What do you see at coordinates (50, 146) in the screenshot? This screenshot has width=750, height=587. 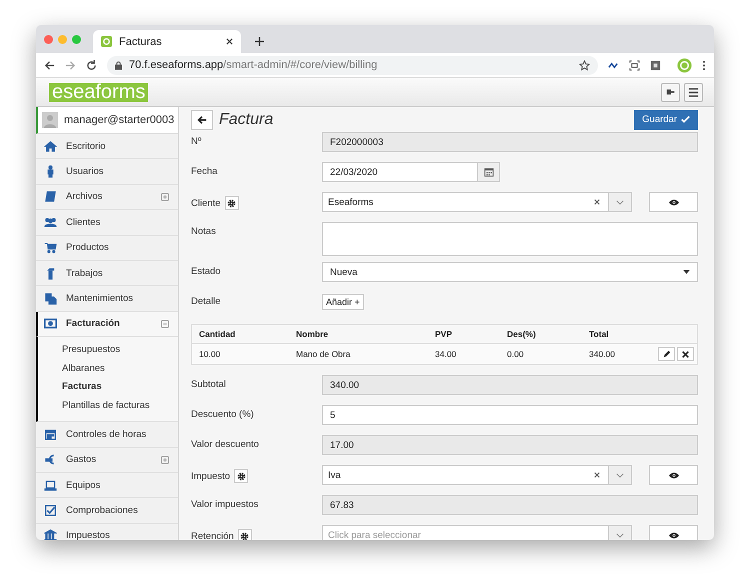 I see `home-icon` at bounding box center [50, 146].